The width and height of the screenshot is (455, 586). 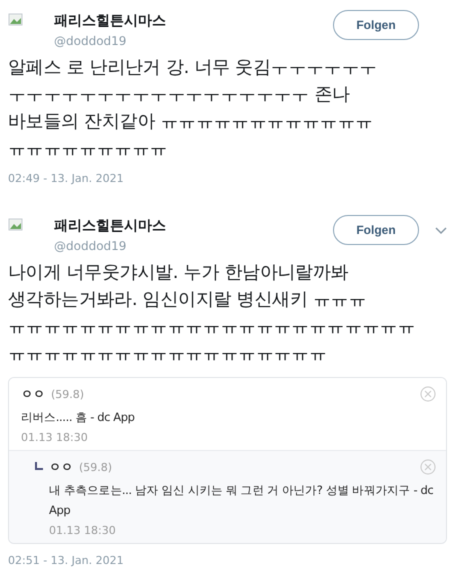 I want to click on comment-text: 내 추측으로는... 남자 임신 시키는 뭐 그런 거 아닌가? 성별 바꿔가지구 - dc App, so click(x=241, y=500).